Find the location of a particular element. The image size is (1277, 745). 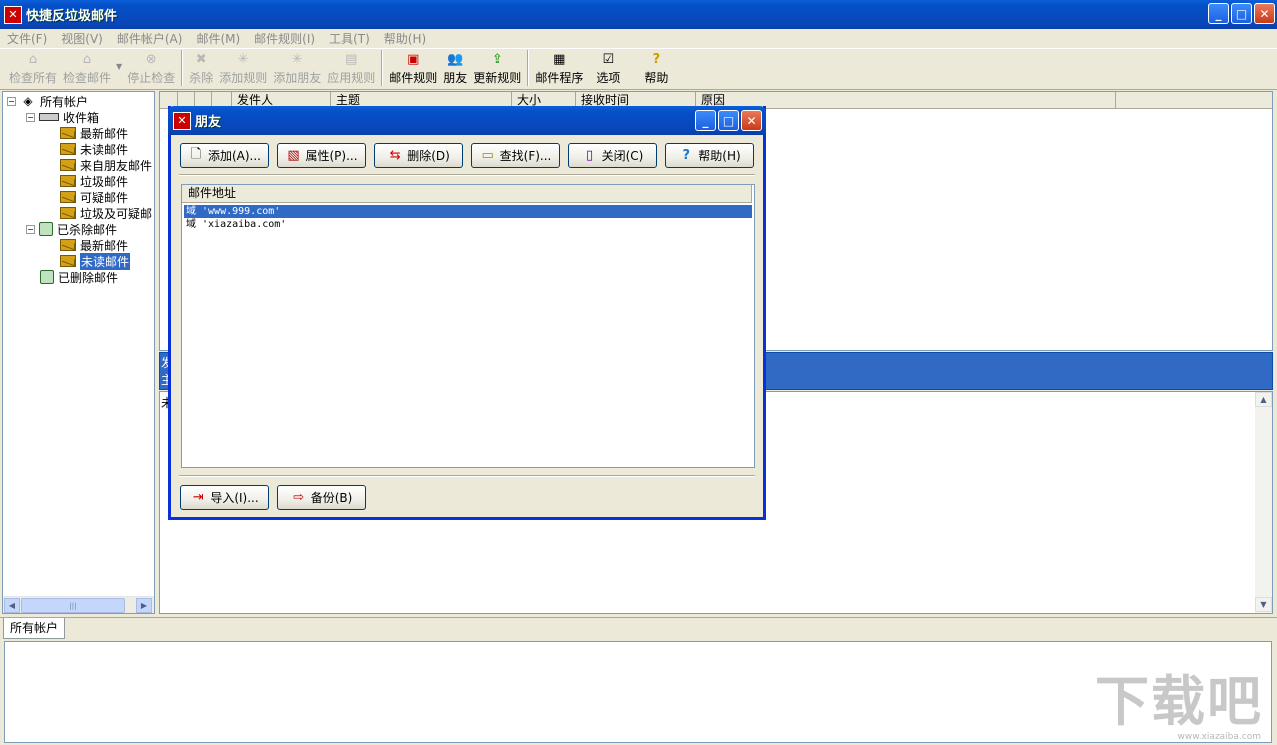

close-button: ✕ is located at coordinates (1264, 13).